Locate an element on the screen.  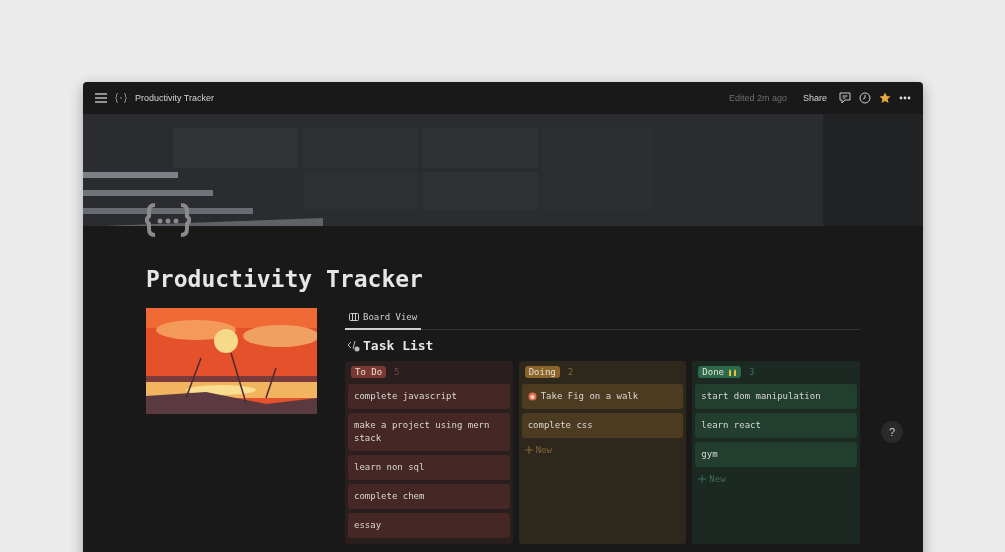
edited-time: Edited 2m ago is located at coordinates (757, 98).